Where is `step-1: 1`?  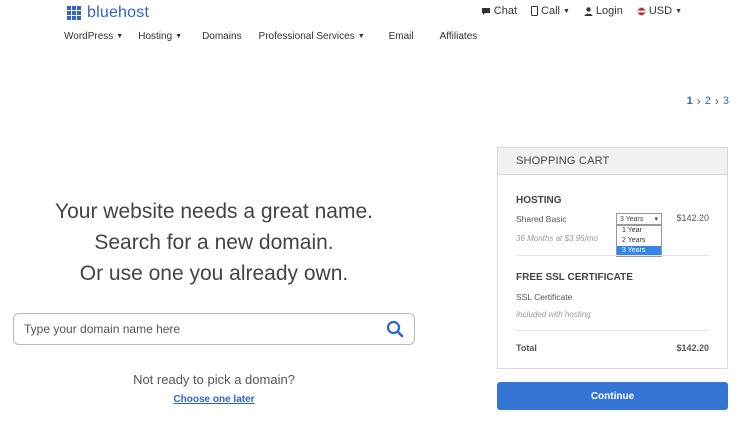 step-1: 1 is located at coordinates (690, 101).